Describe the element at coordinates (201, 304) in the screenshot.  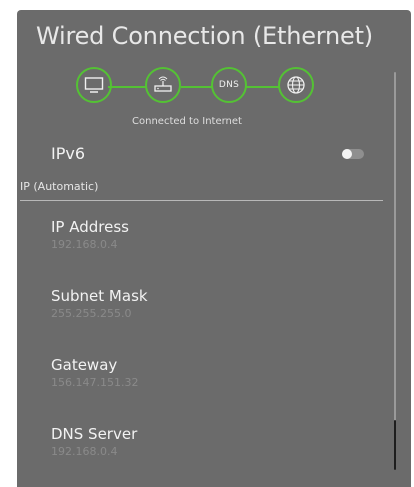
I see `subnet-mask-item: Subnet Mask 255.255.255.0` at that location.